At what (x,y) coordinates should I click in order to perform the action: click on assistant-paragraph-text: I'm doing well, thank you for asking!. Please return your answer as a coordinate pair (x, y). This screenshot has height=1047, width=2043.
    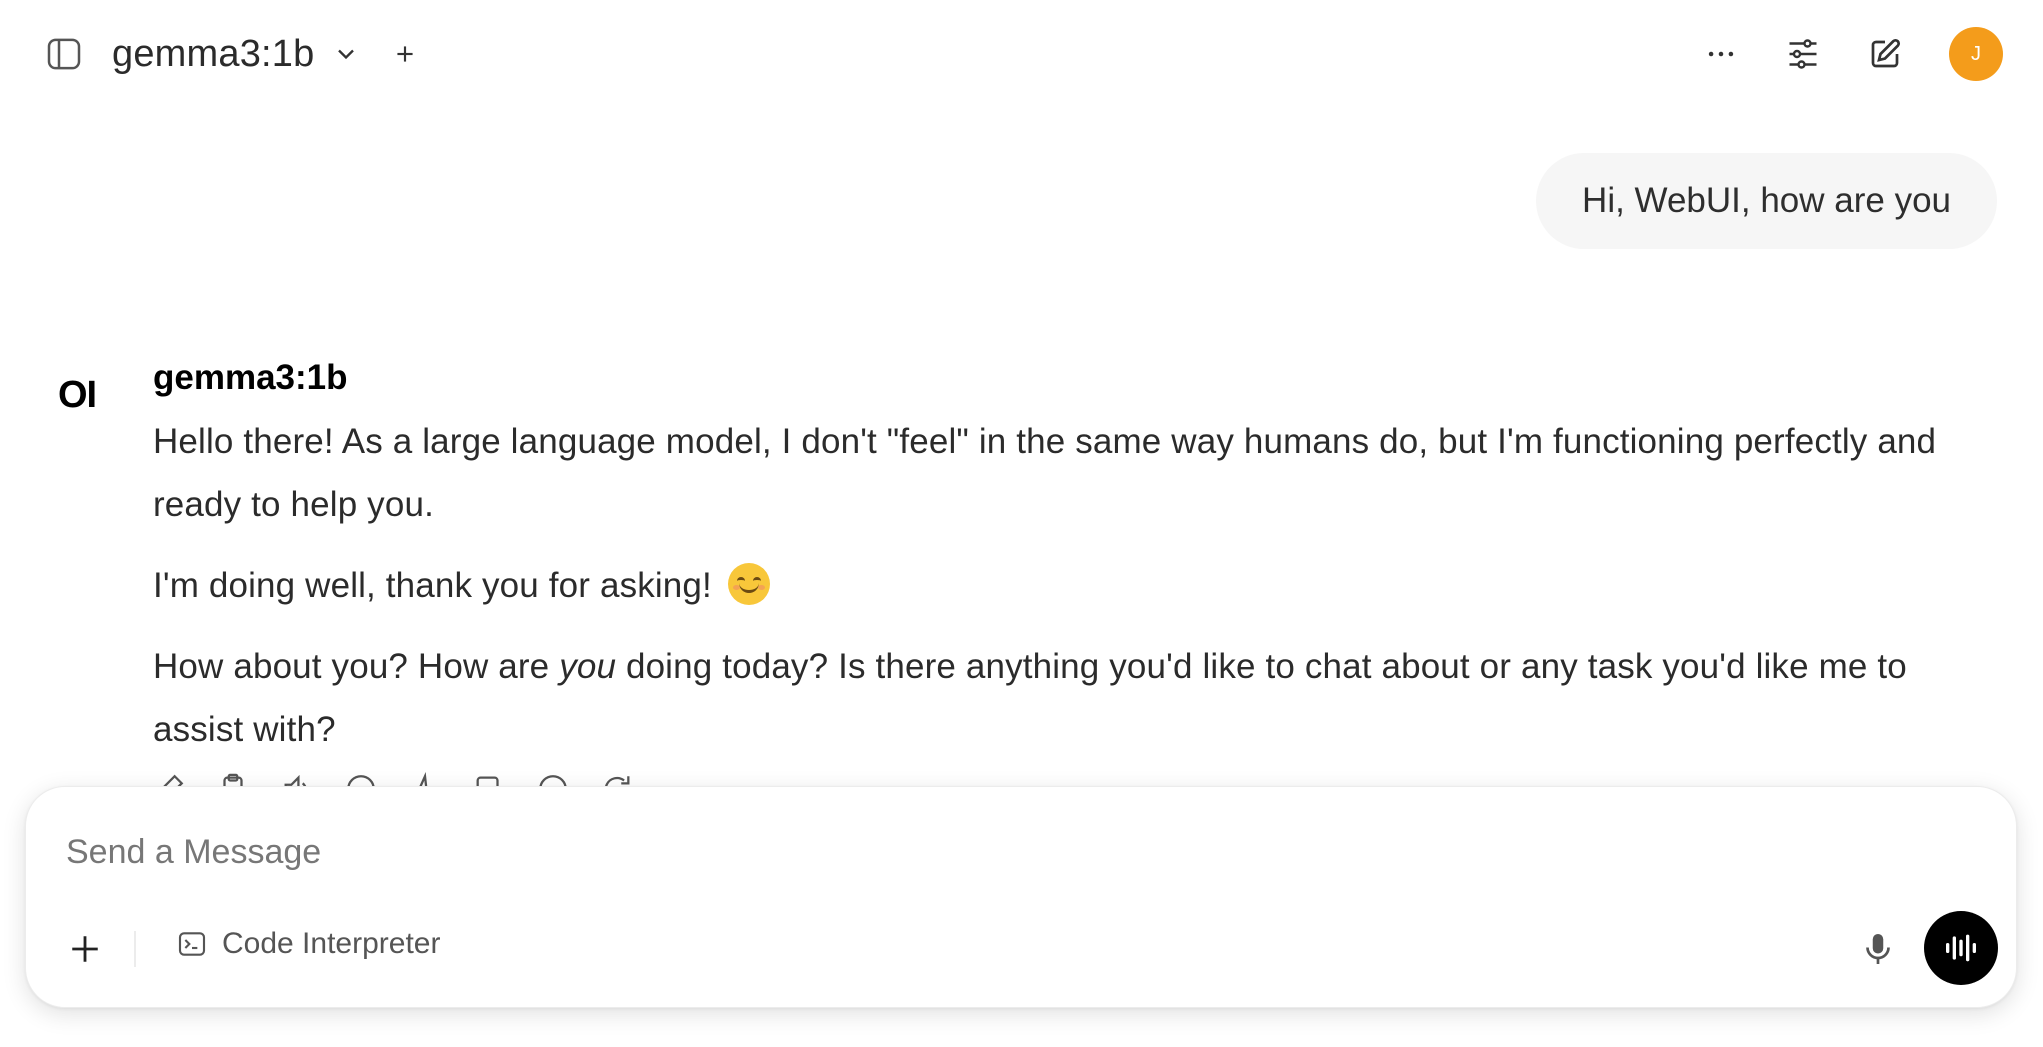
    Looking at the image, I should click on (432, 585).